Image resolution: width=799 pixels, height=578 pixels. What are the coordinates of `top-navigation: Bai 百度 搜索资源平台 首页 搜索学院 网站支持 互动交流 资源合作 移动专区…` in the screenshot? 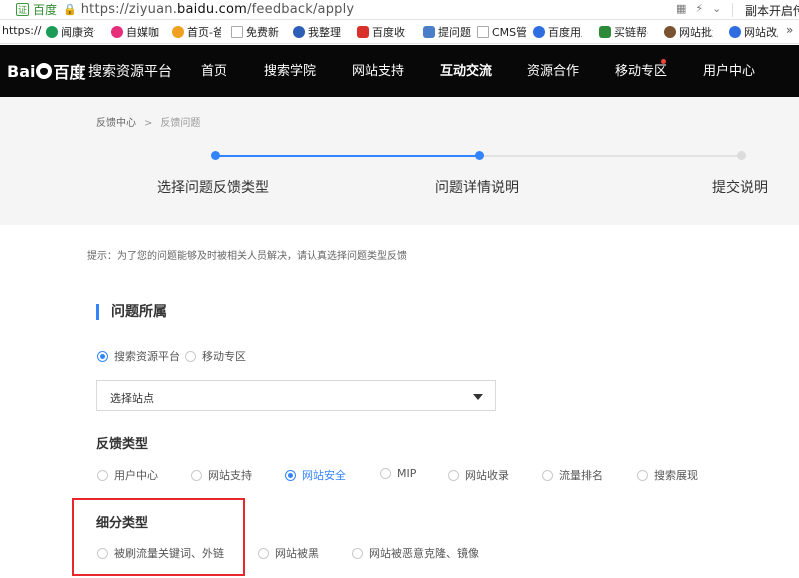 It's located at (399, 71).